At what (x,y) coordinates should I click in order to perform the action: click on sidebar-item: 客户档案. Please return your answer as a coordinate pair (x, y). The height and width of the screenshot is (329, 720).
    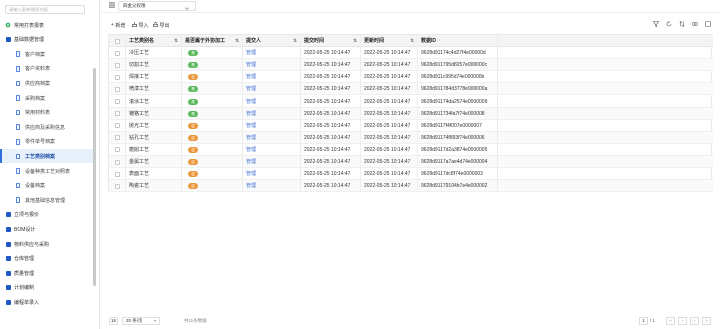
    Looking at the image, I should click on (47, 54).